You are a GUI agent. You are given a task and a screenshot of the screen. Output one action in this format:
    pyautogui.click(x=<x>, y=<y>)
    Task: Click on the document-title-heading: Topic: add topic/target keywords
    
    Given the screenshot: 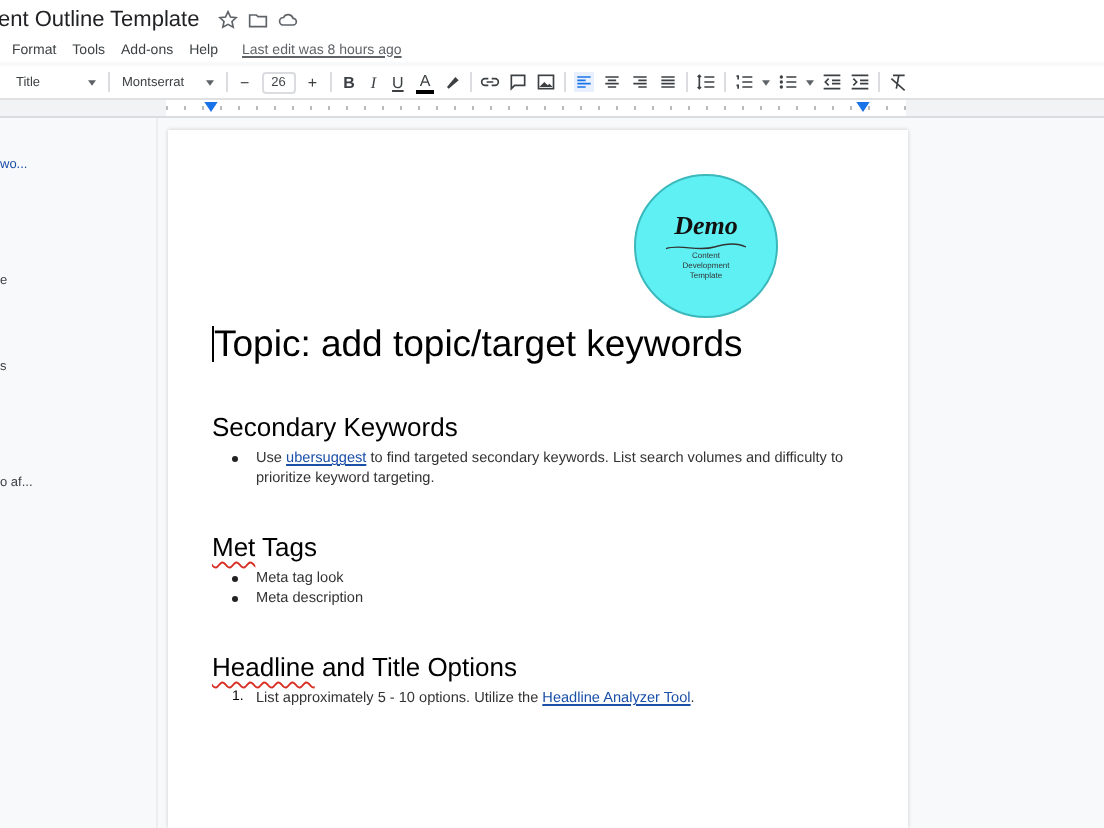 What is the action you would take?
    pyautogui.click(x=478, y=344)
    